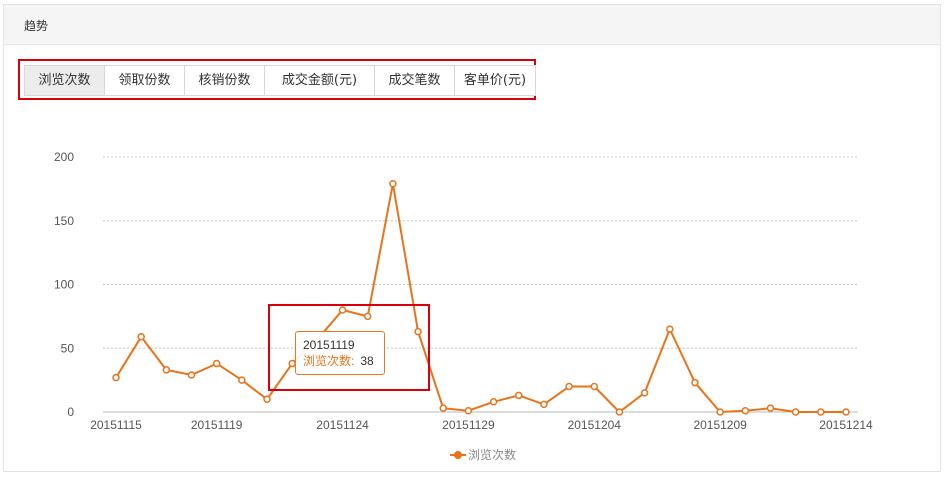 Image resolution: width=945 pixels, height=477 pixels. What do you see at coordinates (116, 425) in the screenshot?
I see `x-tick-label: 20151115` at bounding box center [116, 425].